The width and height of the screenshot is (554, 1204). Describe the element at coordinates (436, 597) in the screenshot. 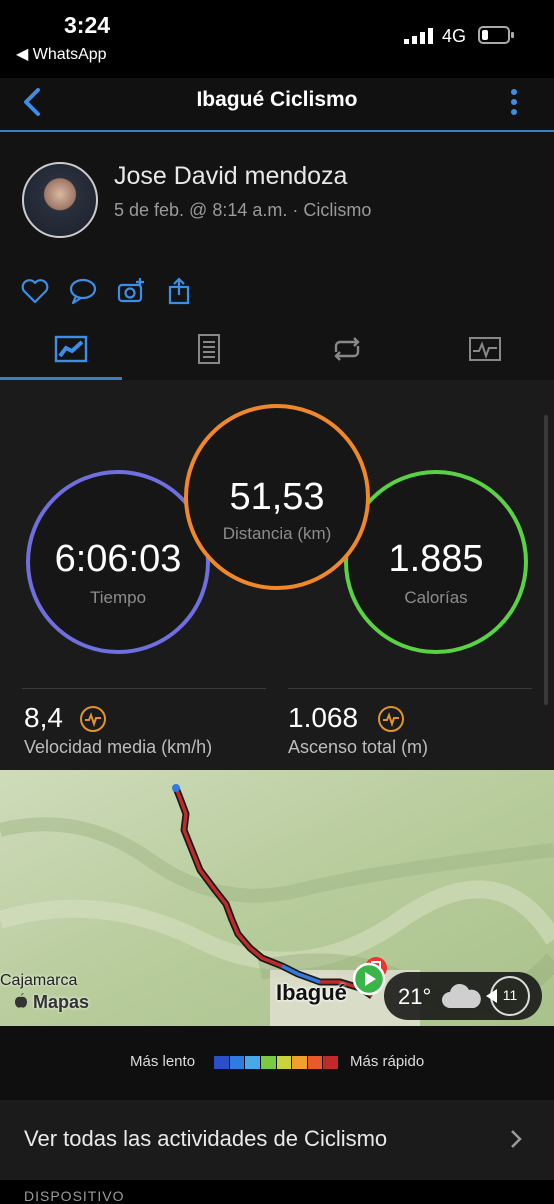

I see `calories-label: Calorías` at that location.